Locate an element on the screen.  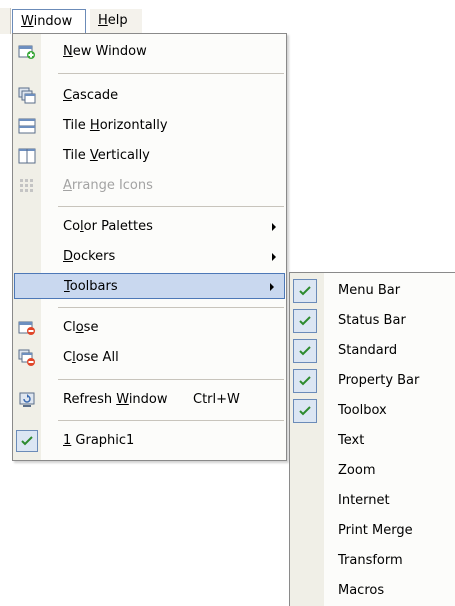
toolbar-item-label: Internet is located at coordinates (364, 500).